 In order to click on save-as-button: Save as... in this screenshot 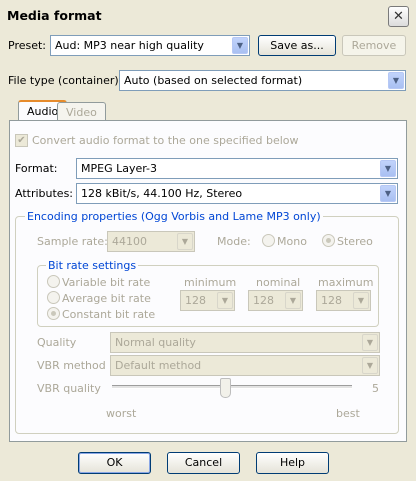, I will do `click(297, 45)`.